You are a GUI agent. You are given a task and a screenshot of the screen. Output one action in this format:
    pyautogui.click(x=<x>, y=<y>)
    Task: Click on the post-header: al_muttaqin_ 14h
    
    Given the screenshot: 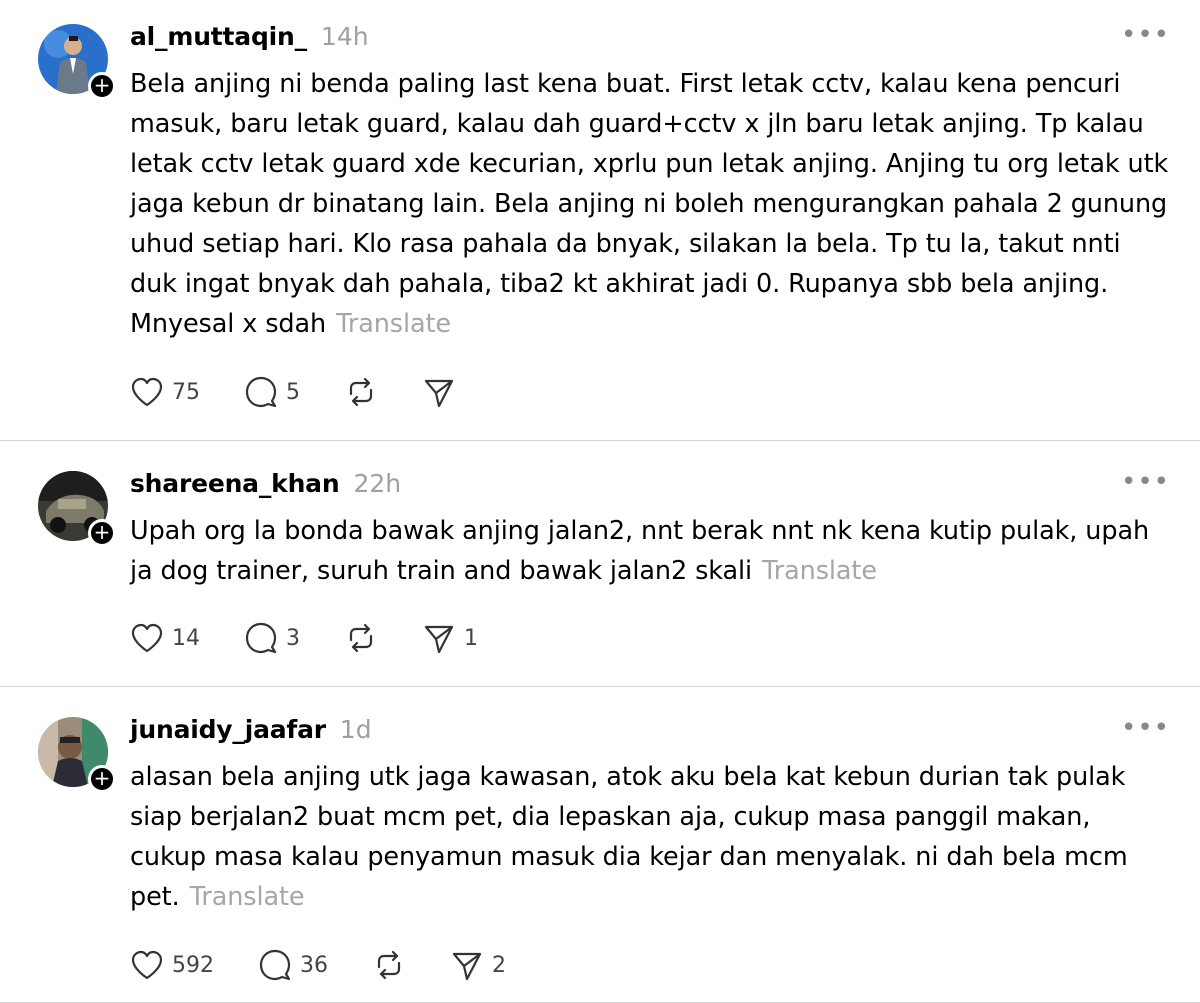 What is the action you would take?
    pyautogui.click(x=249, y=40)
    